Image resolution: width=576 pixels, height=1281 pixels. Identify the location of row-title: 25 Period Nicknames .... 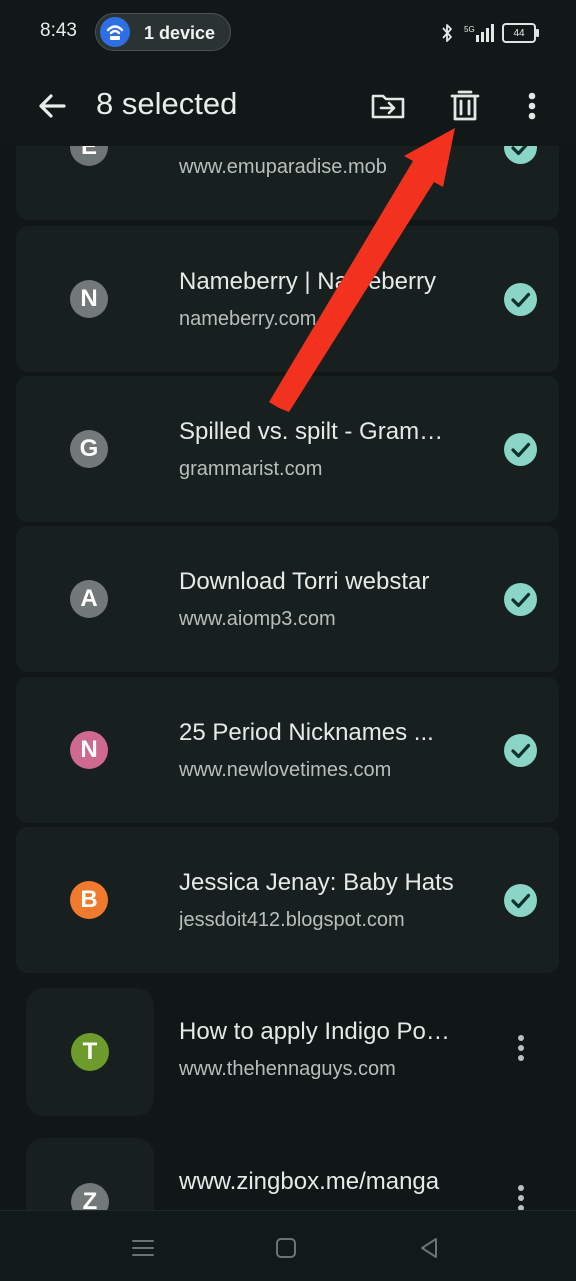
(306, 732).